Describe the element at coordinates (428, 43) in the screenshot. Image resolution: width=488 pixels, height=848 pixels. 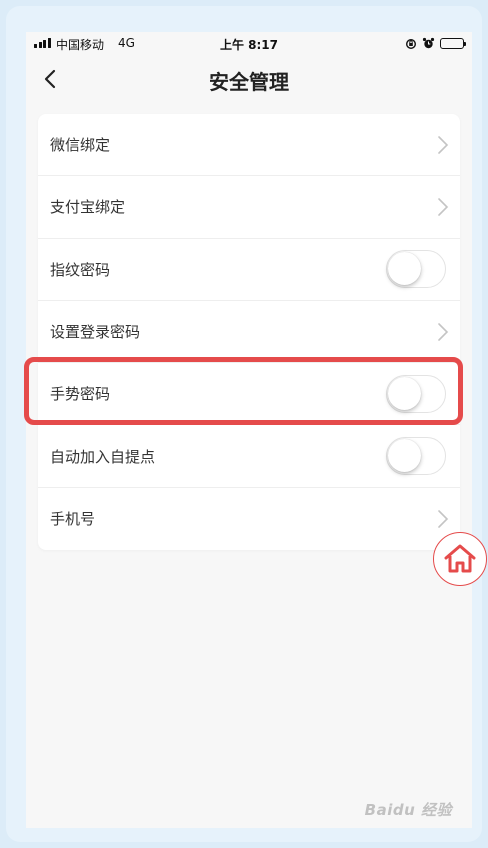
I see `alarm-icon` at that location.